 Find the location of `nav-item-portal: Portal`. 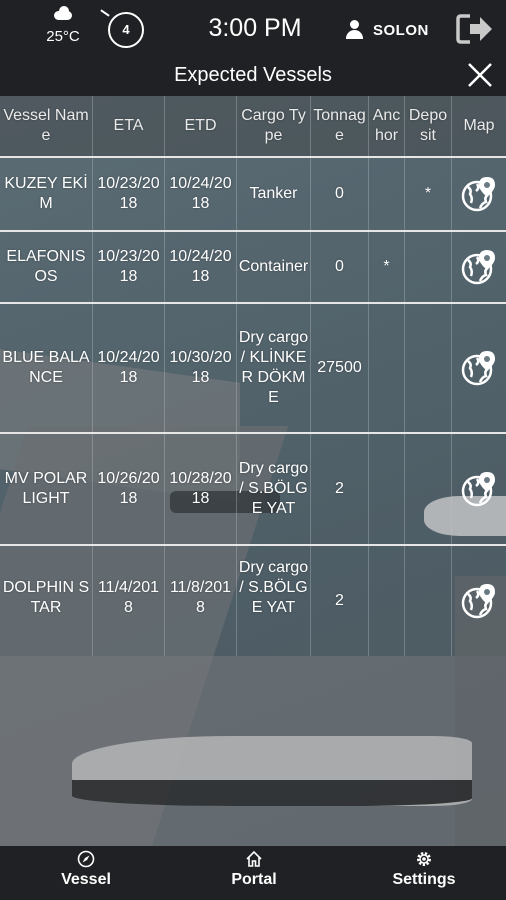

nav-item-portal: Portal is located at coordinates (254, 869).